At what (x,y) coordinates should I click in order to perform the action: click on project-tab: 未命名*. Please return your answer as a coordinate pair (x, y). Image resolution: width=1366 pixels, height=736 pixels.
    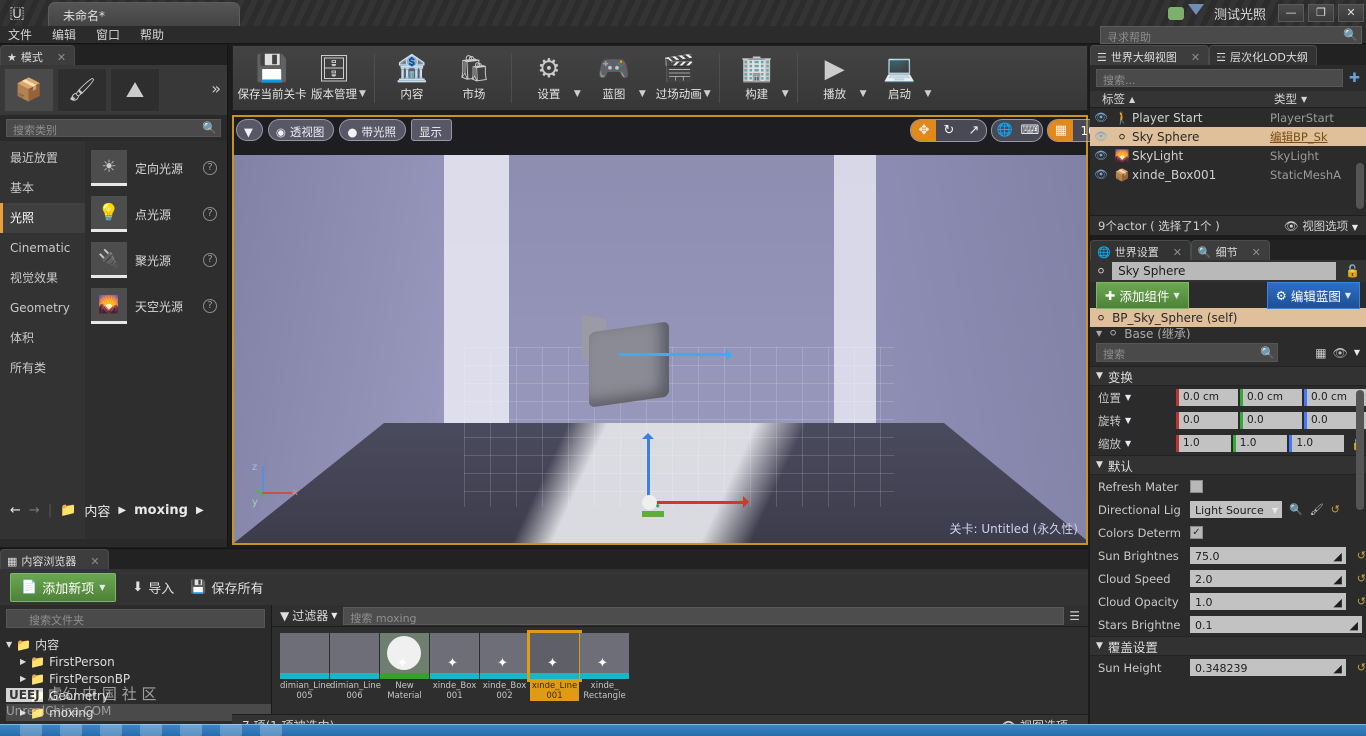
    Looking at the image, I should click on (144, 14).